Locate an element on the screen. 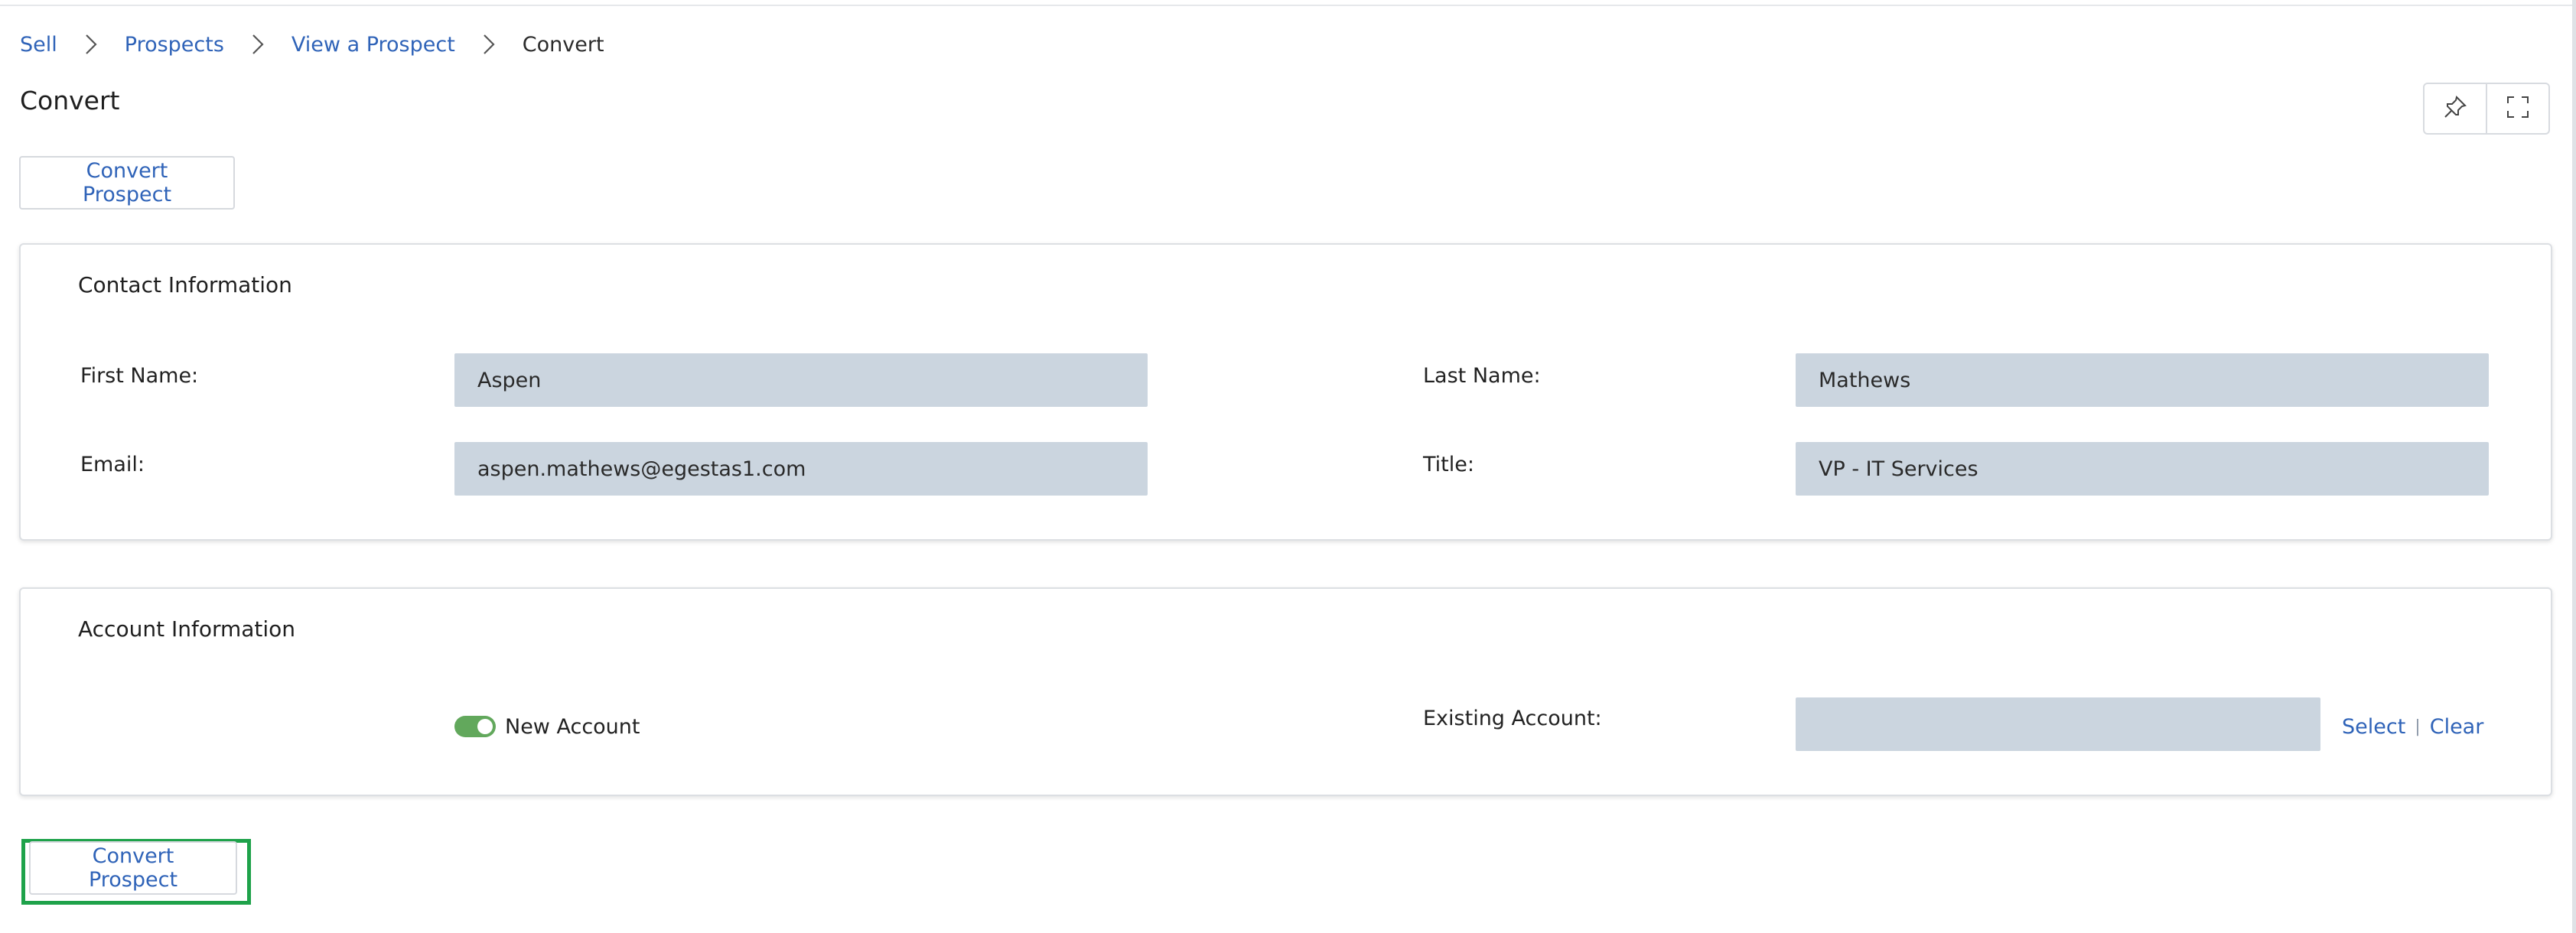 The height and width of the screenshot is (933, 2576). breadcrumb: Sell Prospects View a Prospect Convert is located at coordinates (312, 44).